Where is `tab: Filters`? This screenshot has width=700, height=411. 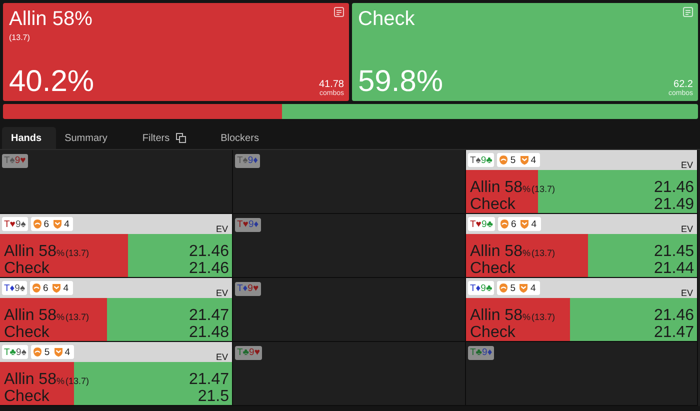
tab: Filters is located at coordinates (172, 138).